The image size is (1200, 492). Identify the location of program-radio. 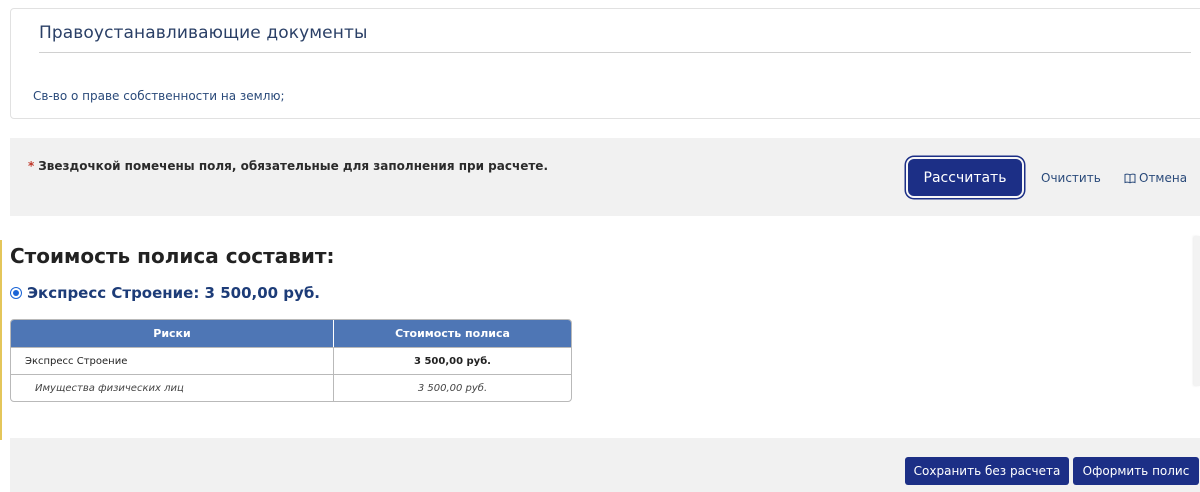
(16, 293).